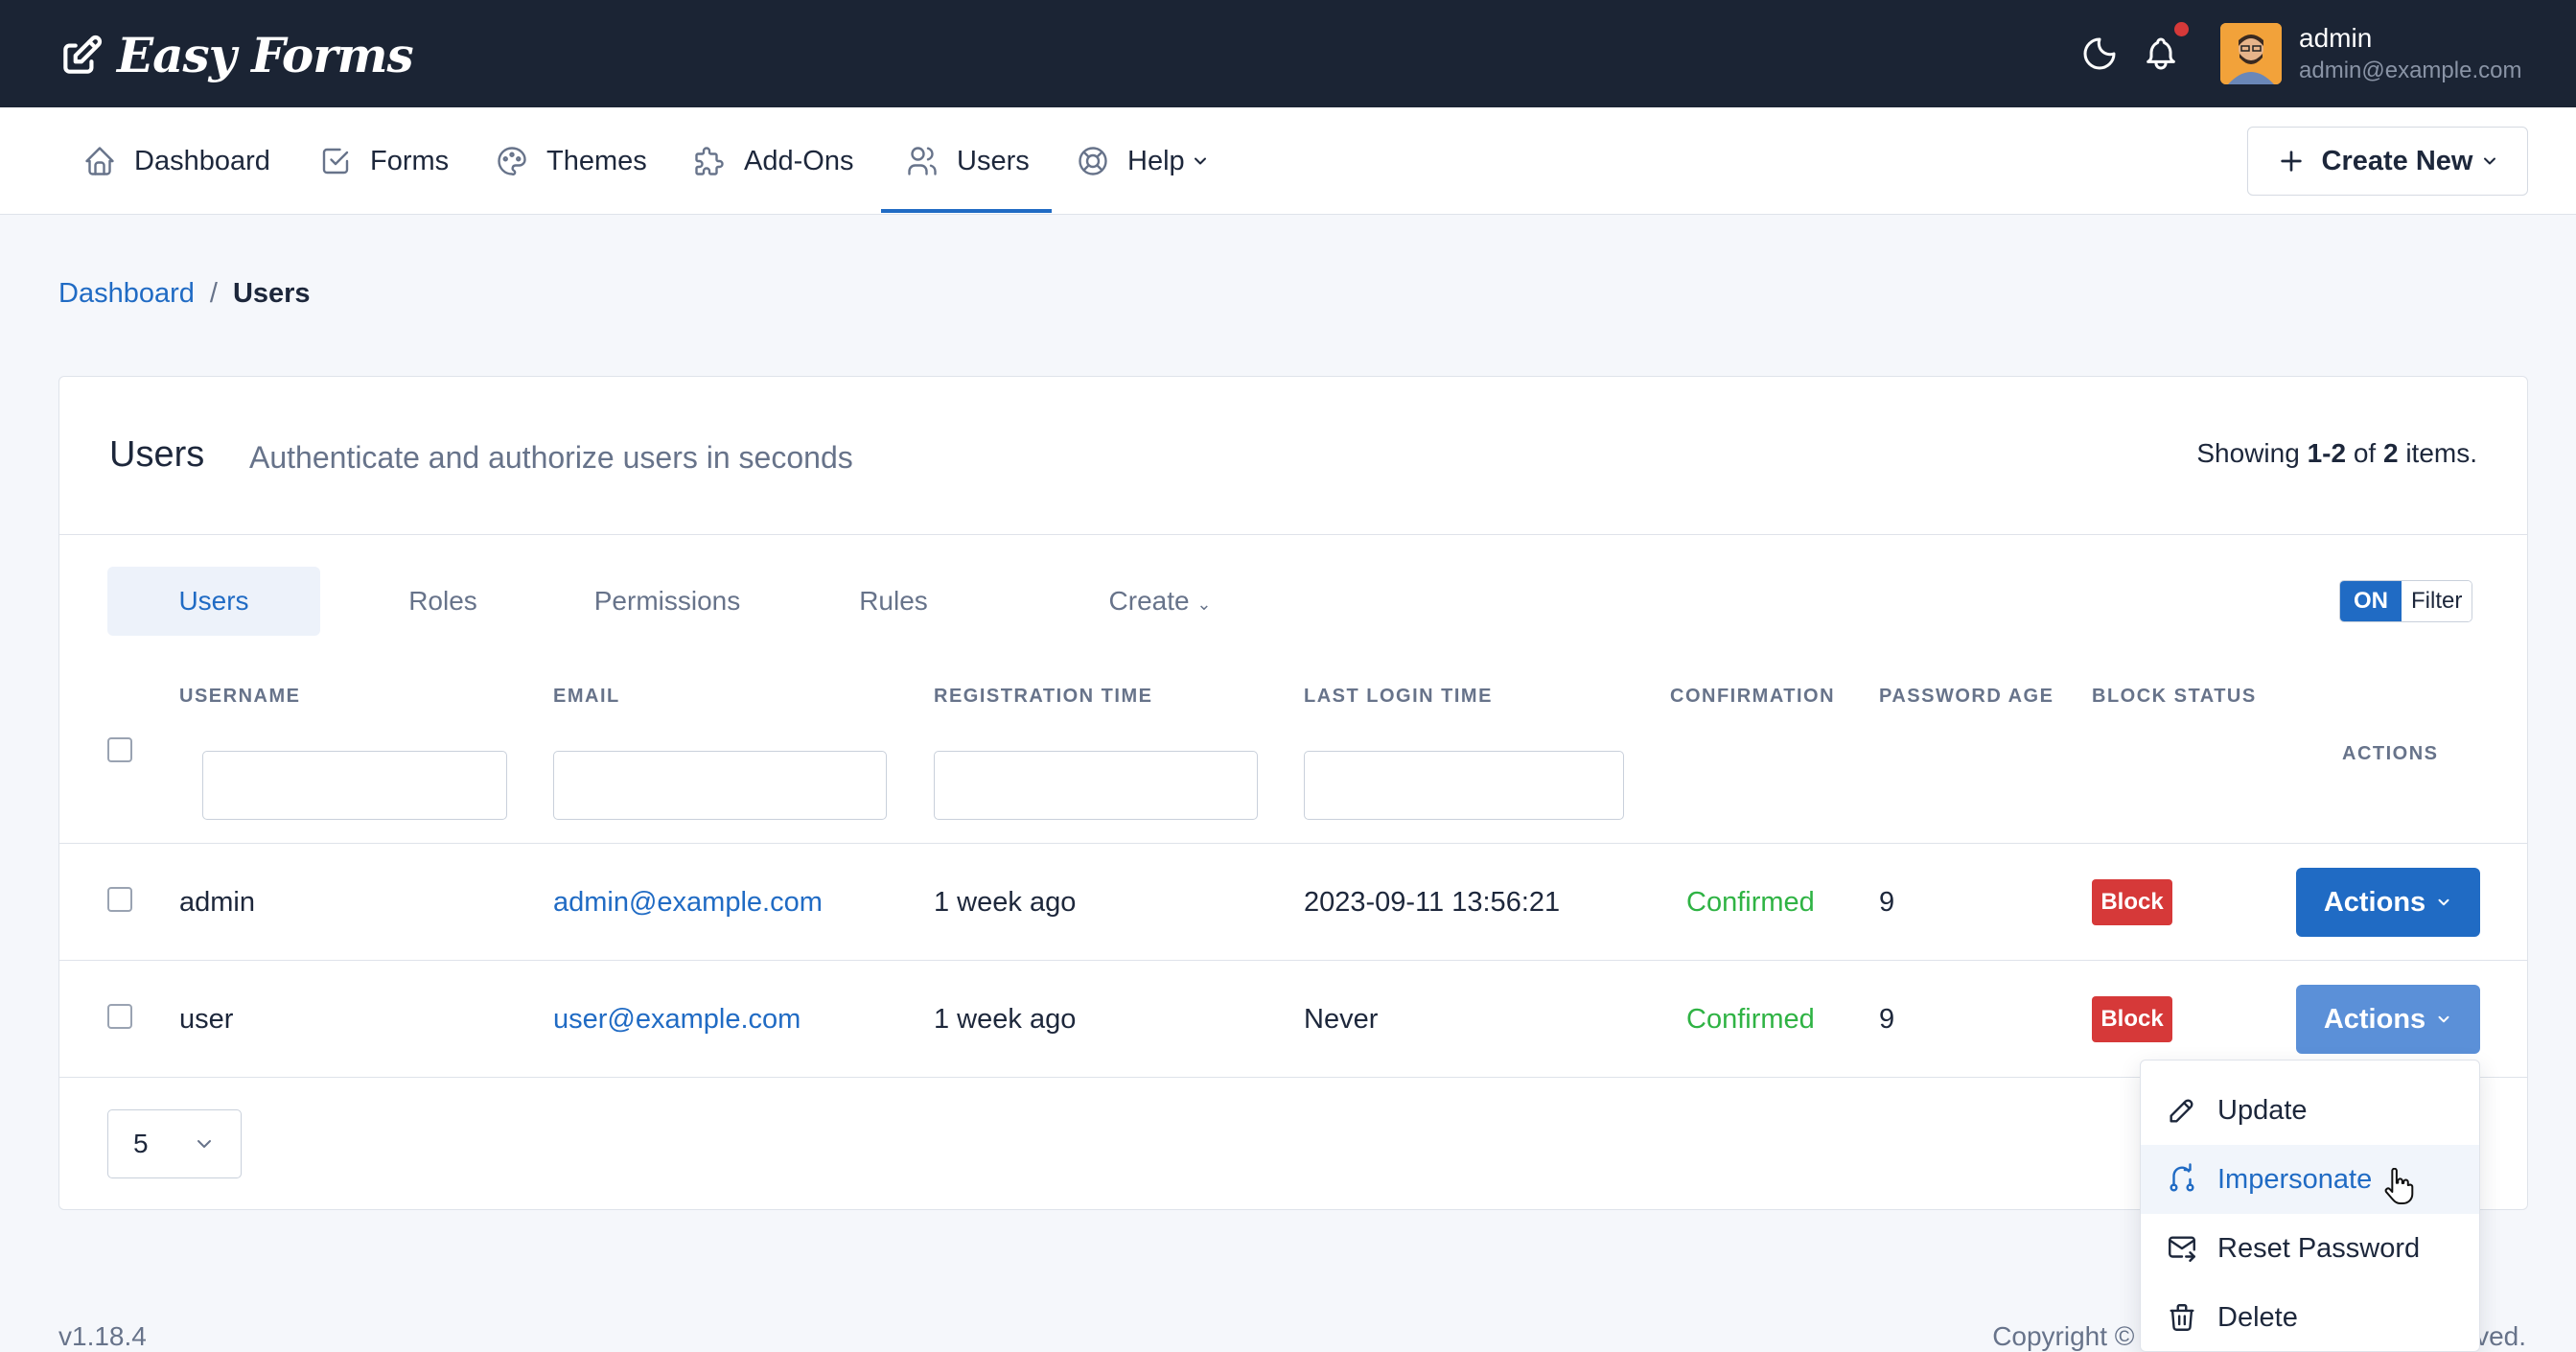 The width and height of the screenshot is (2576, 1352). Describe the element at coordinates (2437, 601) in the screenshot. I see `filter-toggle-label: Filter` at that location.